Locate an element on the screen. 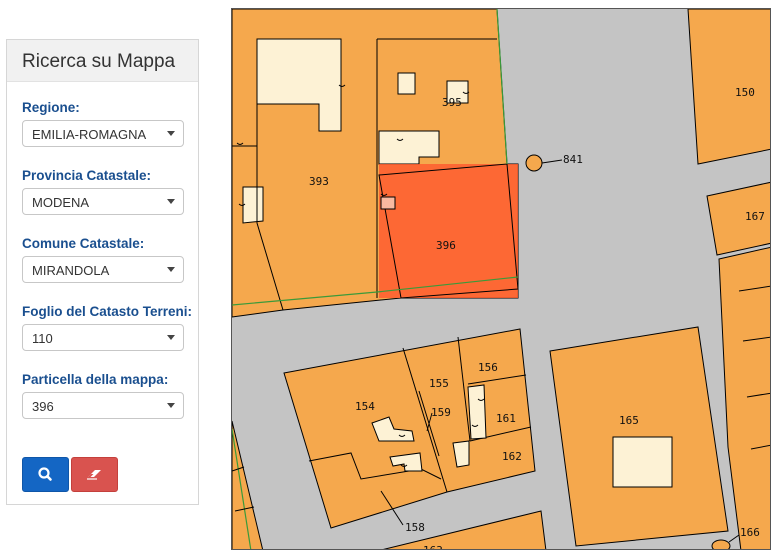 Image resolution: width=771 pixels, height=550 pixels. parcel-label-150: 150 is located at coordinates (745, 92).